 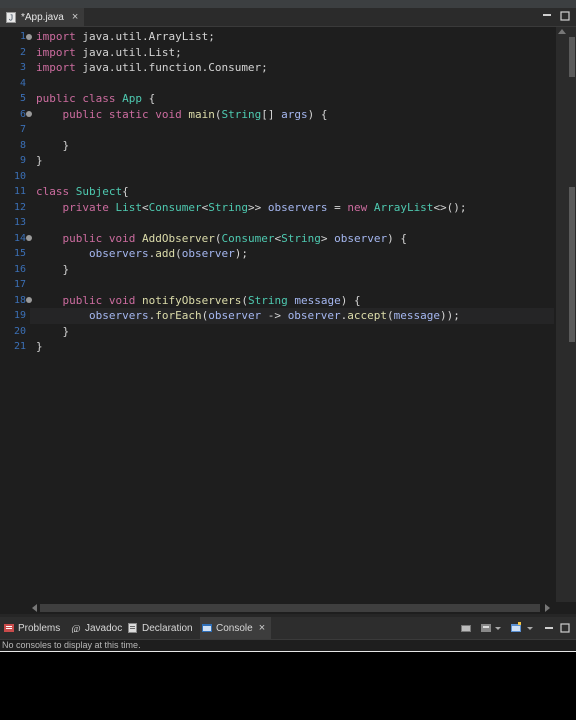 What do you see at coordinates (236, 628) in the screenshot?
I see `tab-console: Console ×` at bounding box center [236, 628].